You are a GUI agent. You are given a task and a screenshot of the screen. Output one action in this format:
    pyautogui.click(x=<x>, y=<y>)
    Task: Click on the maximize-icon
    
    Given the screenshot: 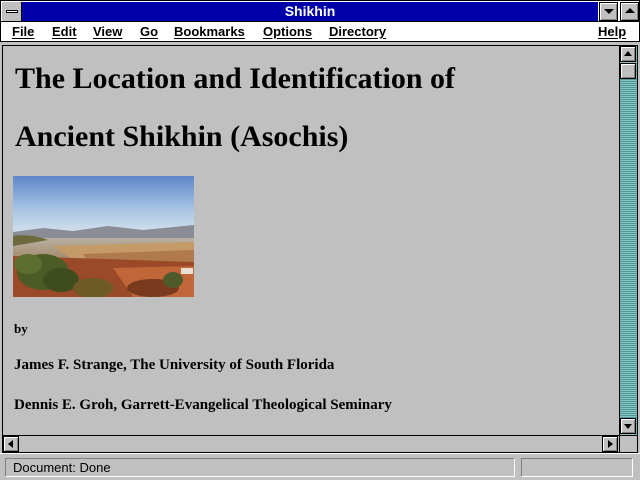 What is the action you would take?
    pyautogui.click(x=630, y=10)
    